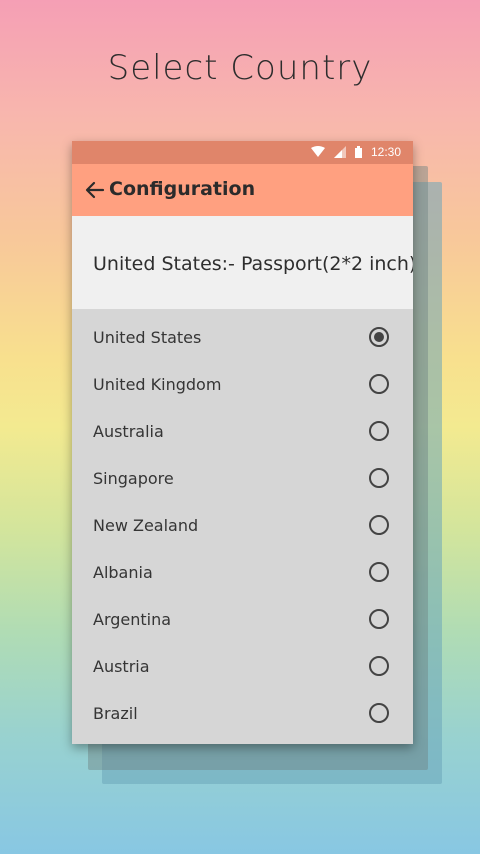 This screenshot has height=854, width=480. Describe the element at coordinates (147, 337) in the screenshot. I see `country-label: United States` at that location.